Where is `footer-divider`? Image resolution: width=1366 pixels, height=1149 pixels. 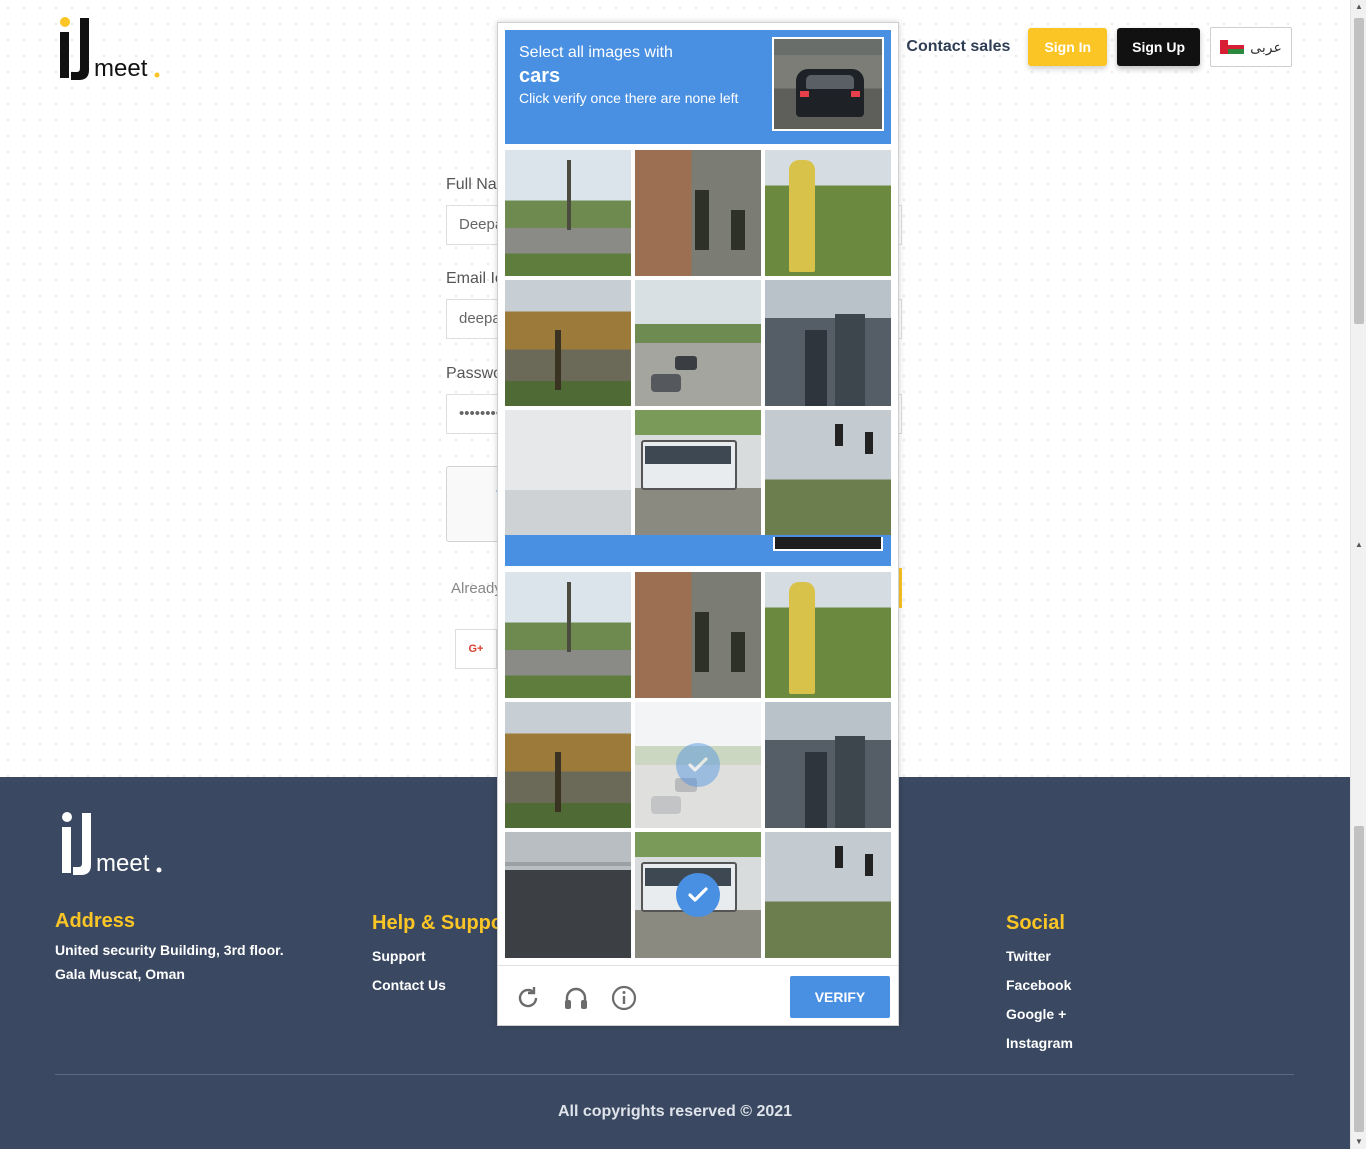 footer-divider is located at coordinates (674, 1074).